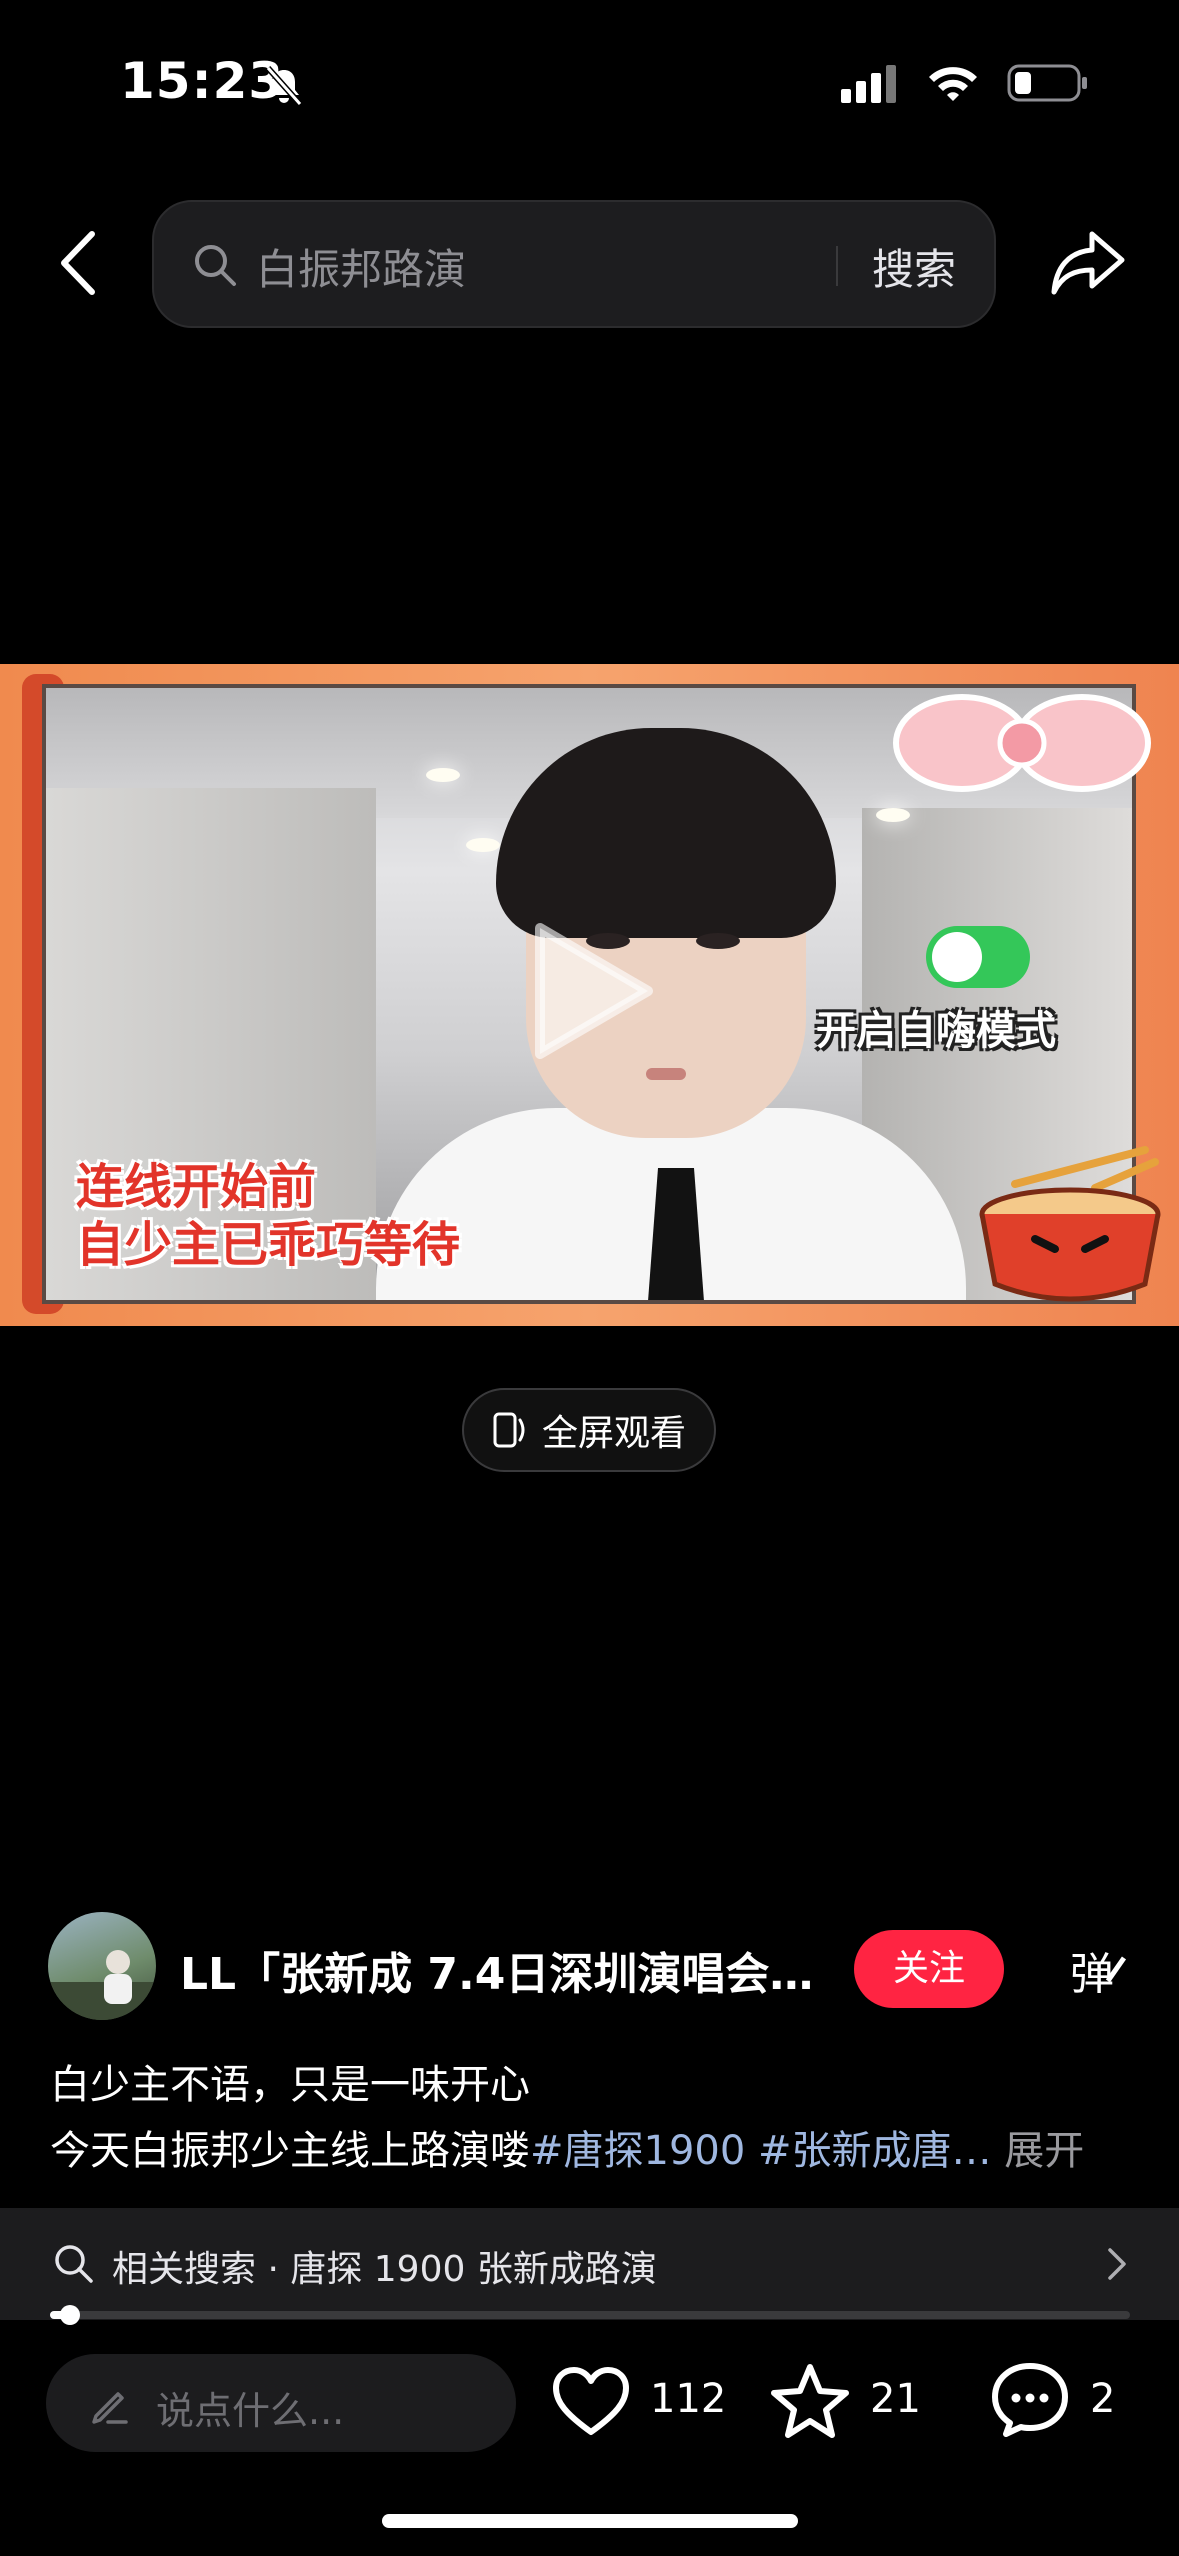 Image resolution: width=1179 pixels, height=2556 pixels. Describe the element at coordinates (837, 266) in the screenshot. I see `search-divider` at that location.